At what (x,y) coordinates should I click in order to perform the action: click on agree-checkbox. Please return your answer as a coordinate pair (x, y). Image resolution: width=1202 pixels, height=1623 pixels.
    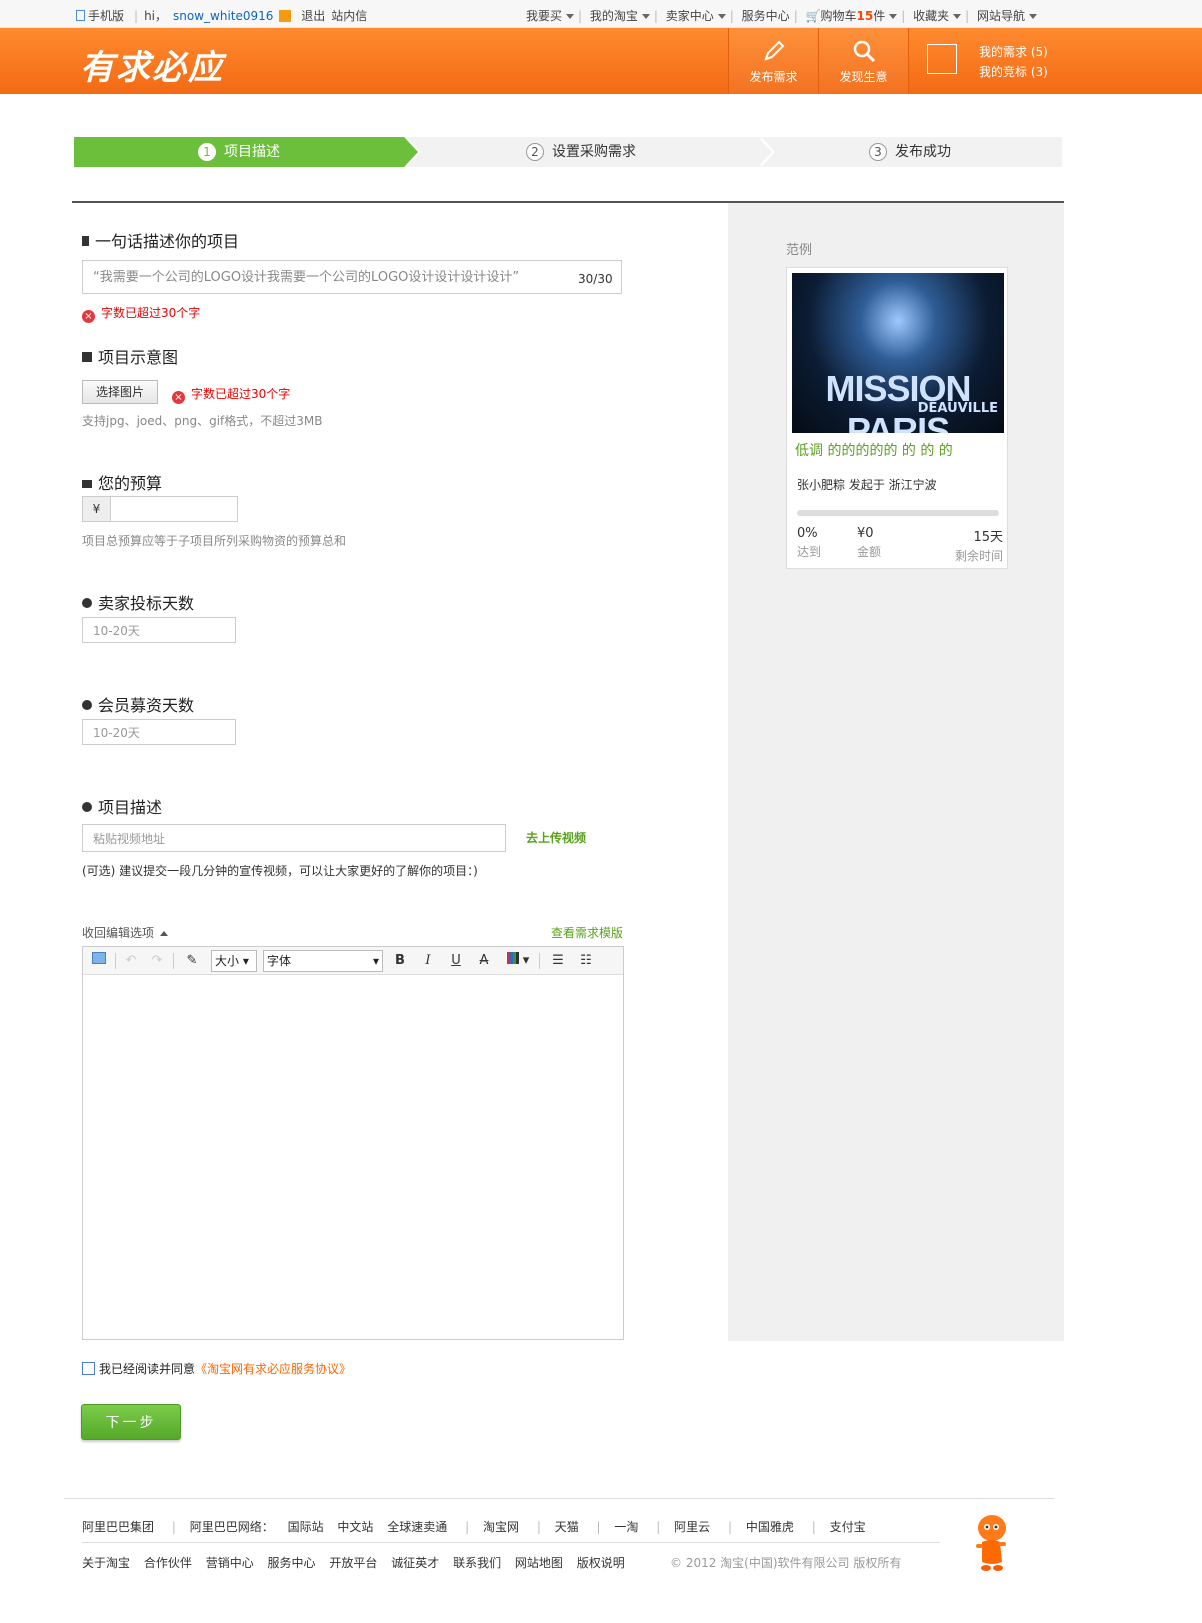
    Looking at the image, I should click on (88, 1368).